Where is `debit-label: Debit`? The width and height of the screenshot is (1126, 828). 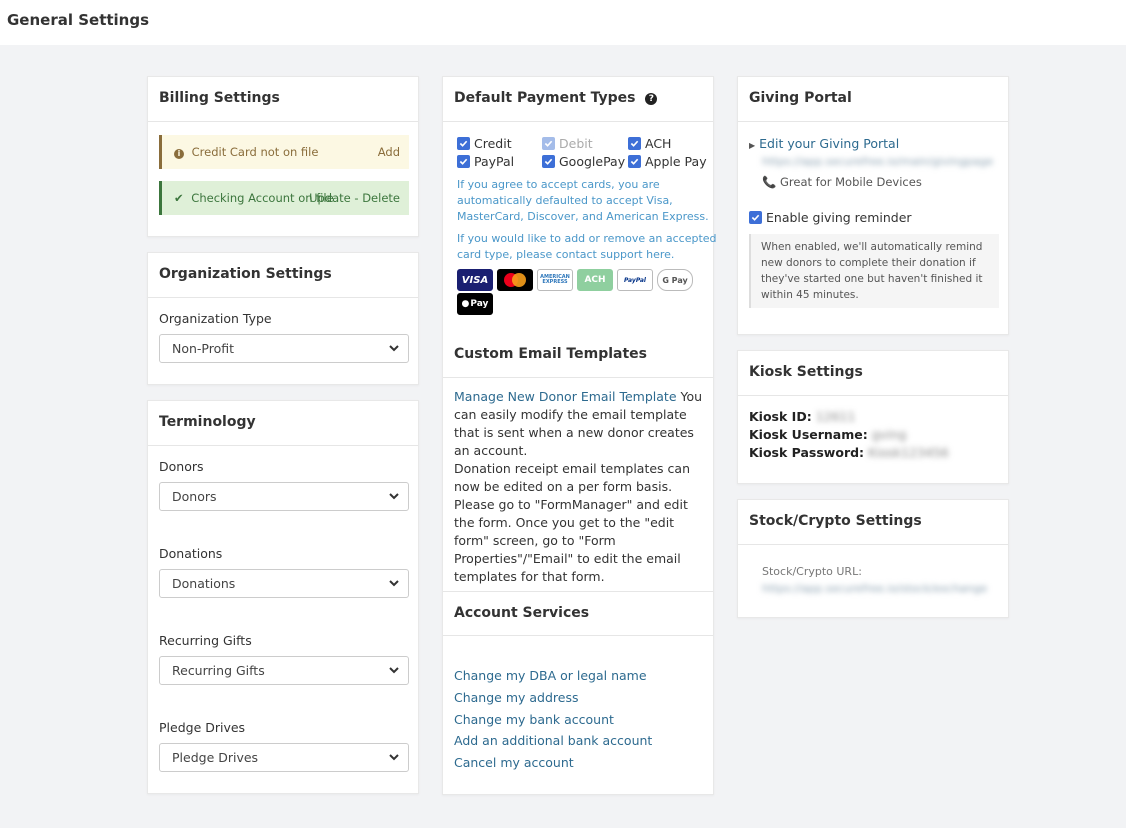 debit-label: Debit is located at coordinates (576, 143).